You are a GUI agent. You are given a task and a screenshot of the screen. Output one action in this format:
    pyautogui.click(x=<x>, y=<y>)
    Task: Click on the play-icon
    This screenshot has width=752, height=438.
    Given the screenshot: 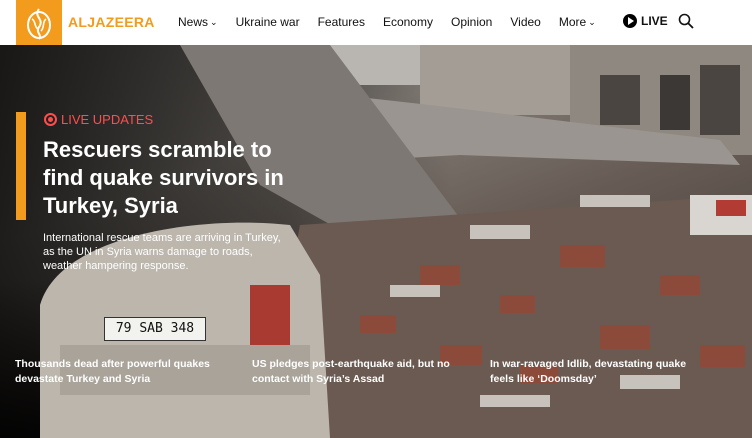 What is the action you would take?
    pyautogui.click(x=630, y=21)
    